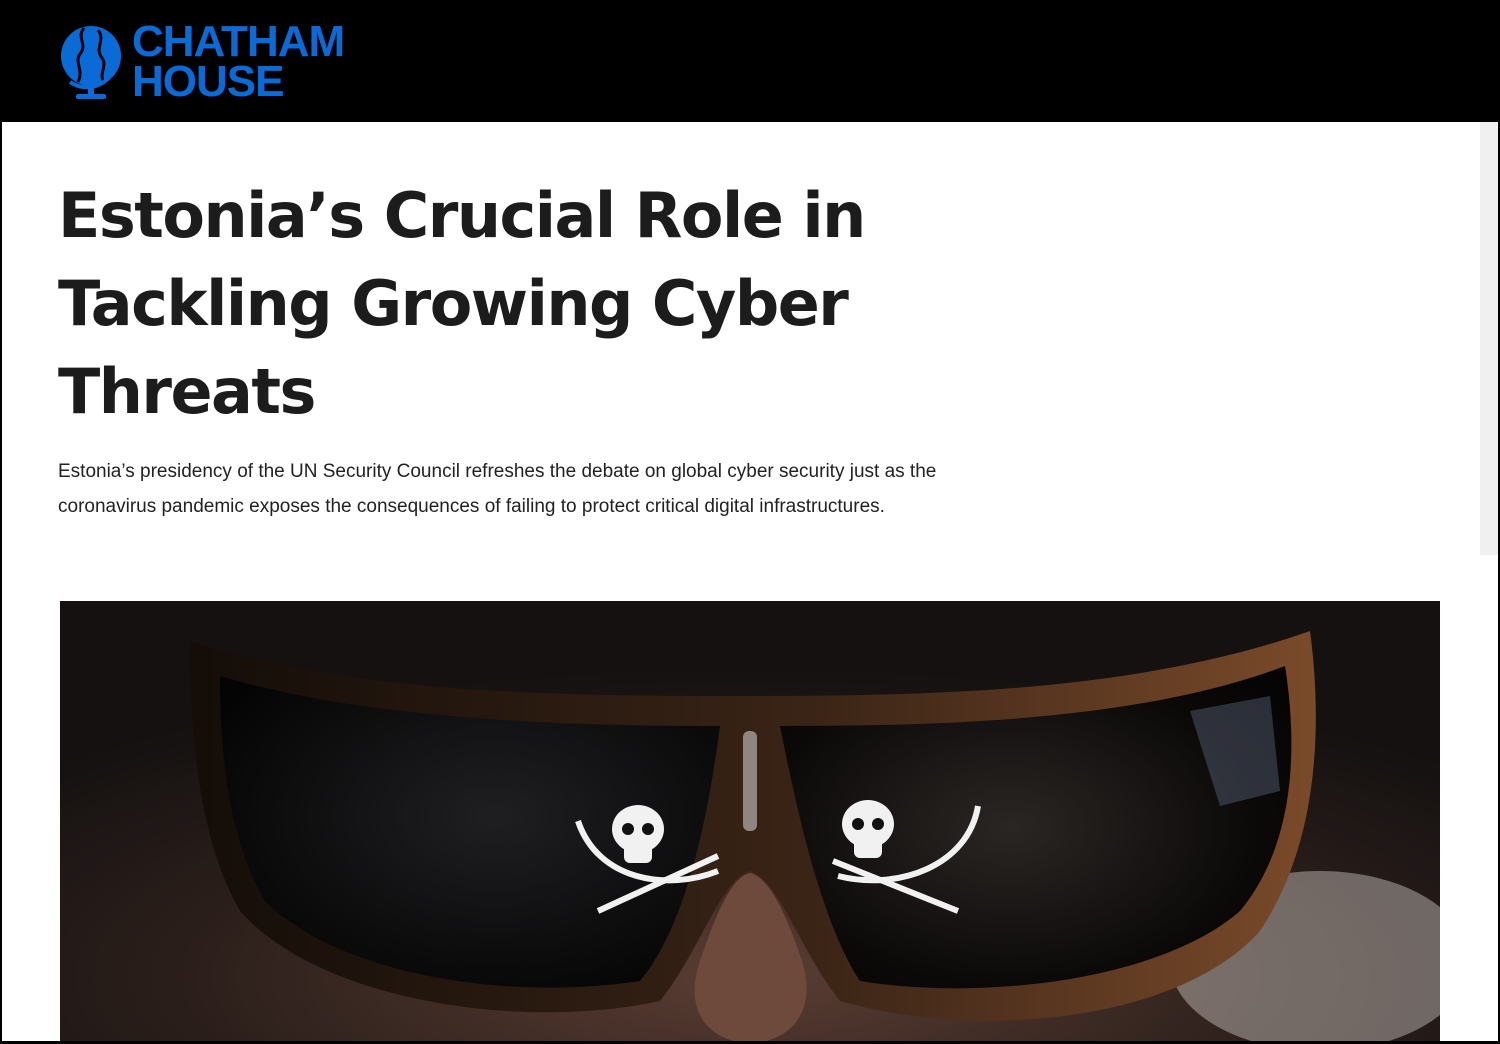  What do you see at coordinates (91, 62) in the screenshot?
I see `globe-logo-icon` at bounding box center [91, 62].